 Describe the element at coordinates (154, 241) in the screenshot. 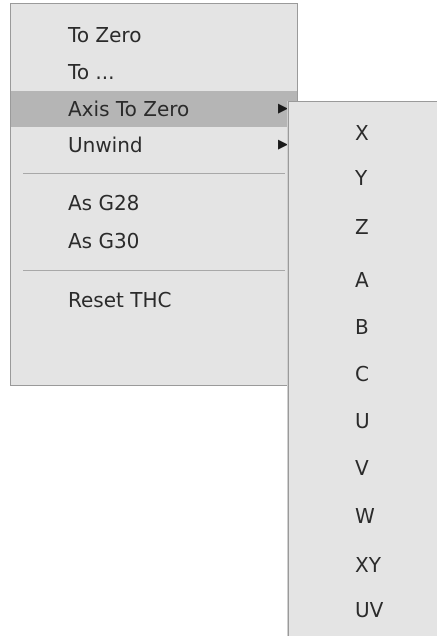

I see `menu-item-as-g30: As G30` at that location.